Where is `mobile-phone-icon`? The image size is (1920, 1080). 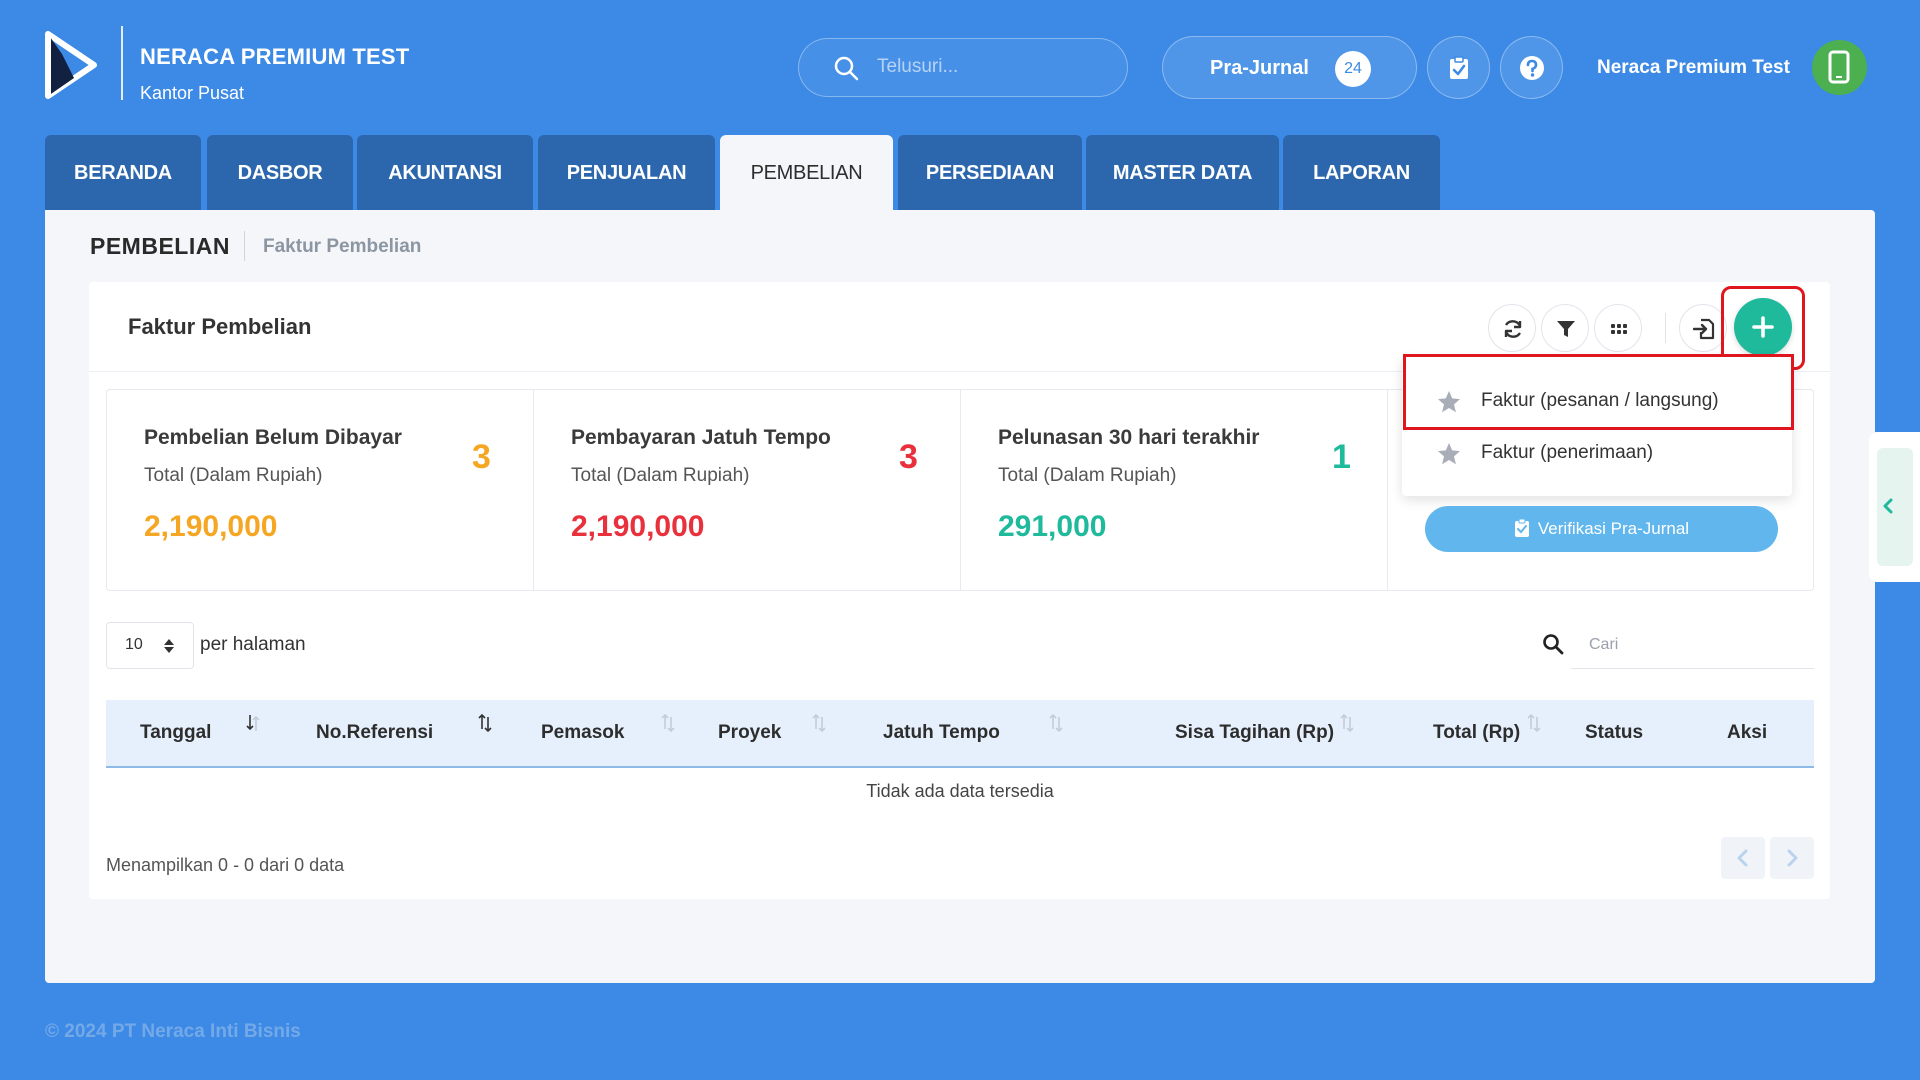
mobile-phone-icon is located at coordinates (1839, 67).